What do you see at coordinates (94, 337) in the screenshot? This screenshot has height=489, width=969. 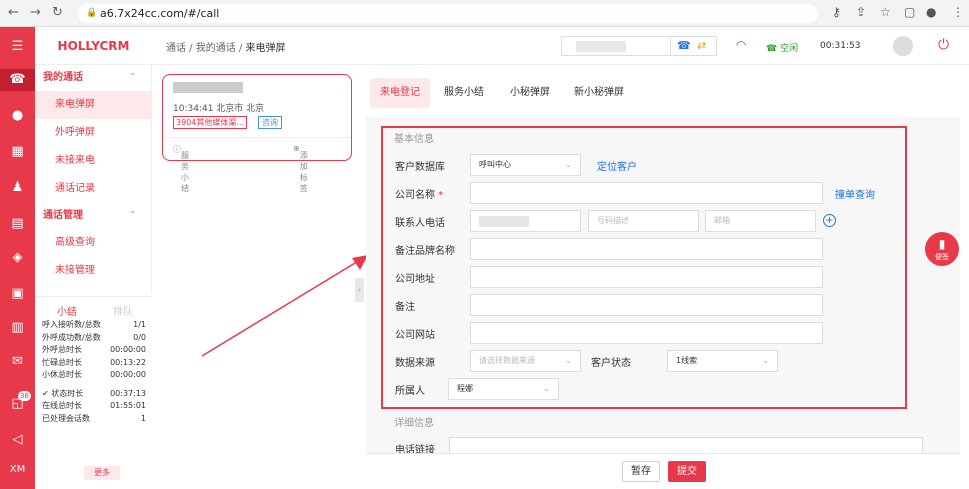 I see `stats-row: 外呼成功数/总数 0/0` at bounding box center [94, 337].